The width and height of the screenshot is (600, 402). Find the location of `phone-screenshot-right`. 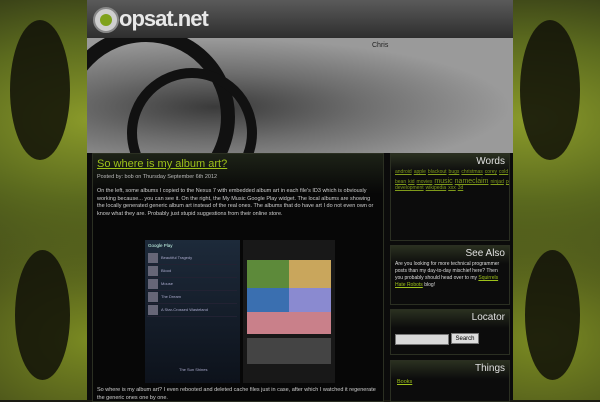

phone-screenshot-right is located at coordinates (289, 311).